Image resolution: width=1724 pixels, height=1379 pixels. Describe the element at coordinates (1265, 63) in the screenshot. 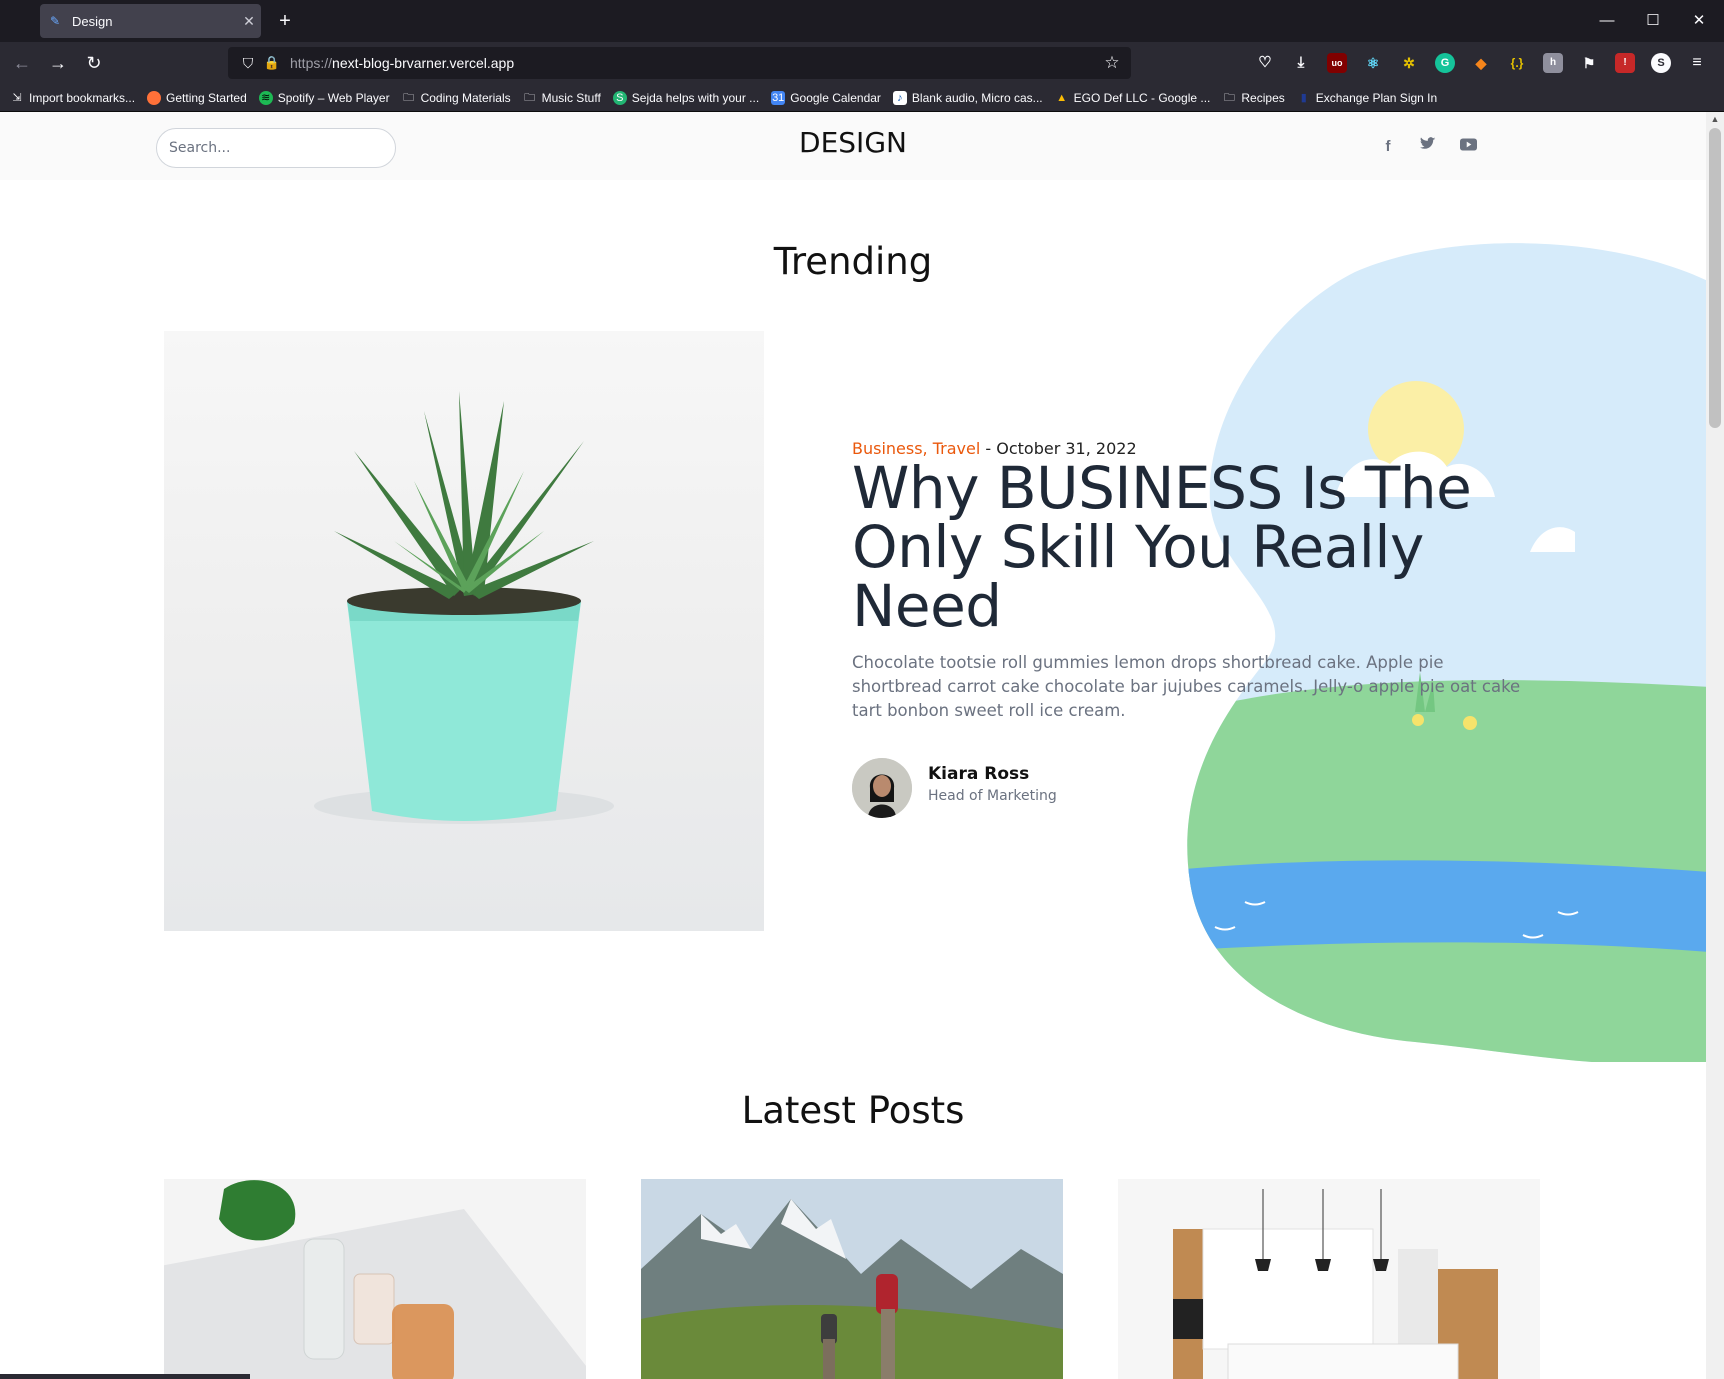

I see `pocket-icon: ♡` at that location.